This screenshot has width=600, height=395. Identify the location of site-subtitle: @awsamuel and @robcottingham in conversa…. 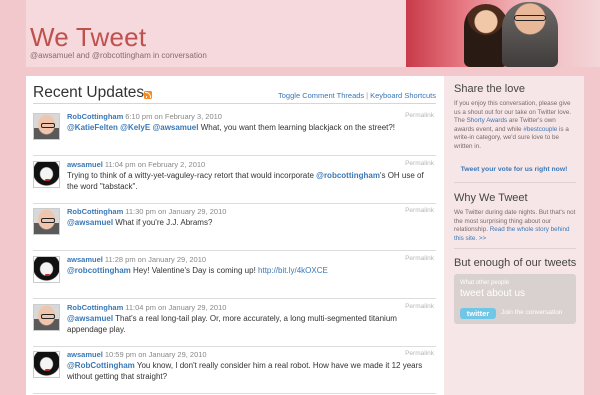
(118, 55).